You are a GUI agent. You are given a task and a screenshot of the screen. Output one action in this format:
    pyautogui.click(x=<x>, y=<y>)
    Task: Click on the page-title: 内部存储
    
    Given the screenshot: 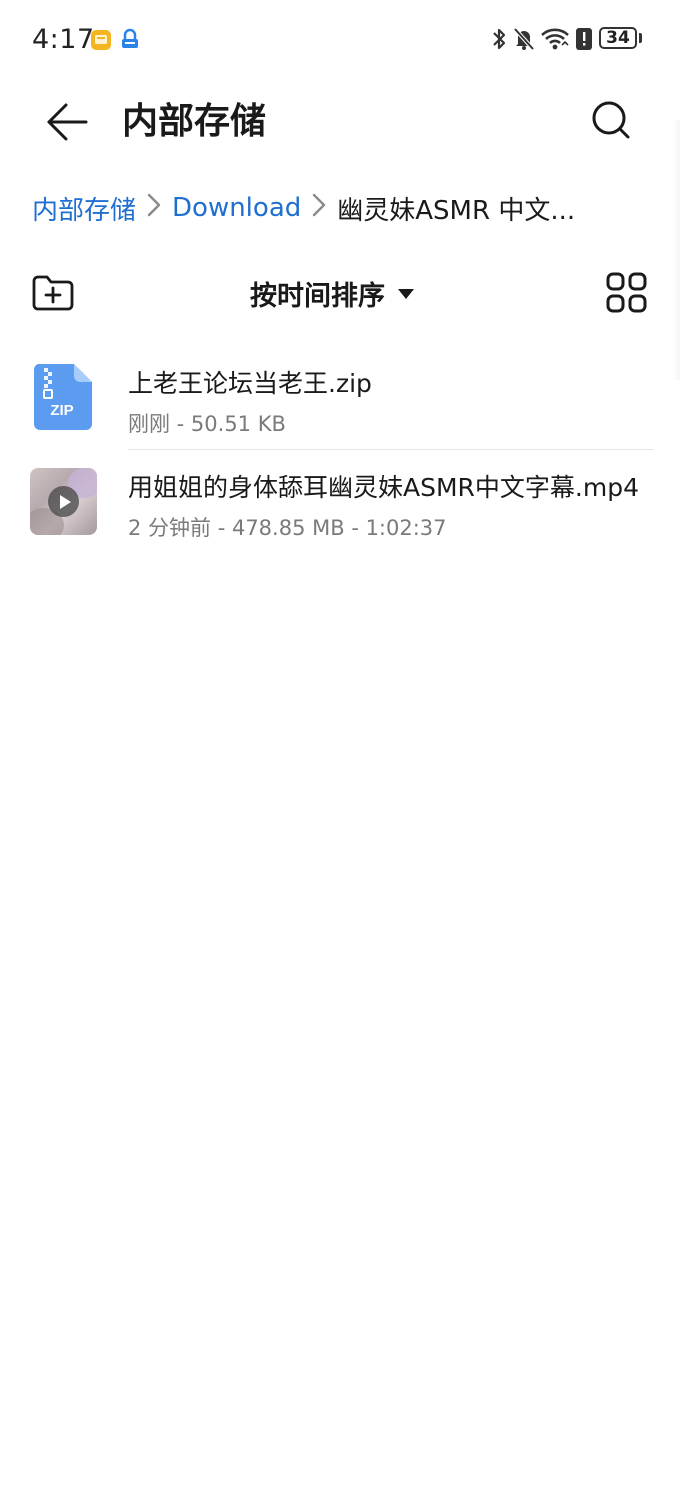 What is the action you would take?
    pyautogui.click(x=194, y=121)
    